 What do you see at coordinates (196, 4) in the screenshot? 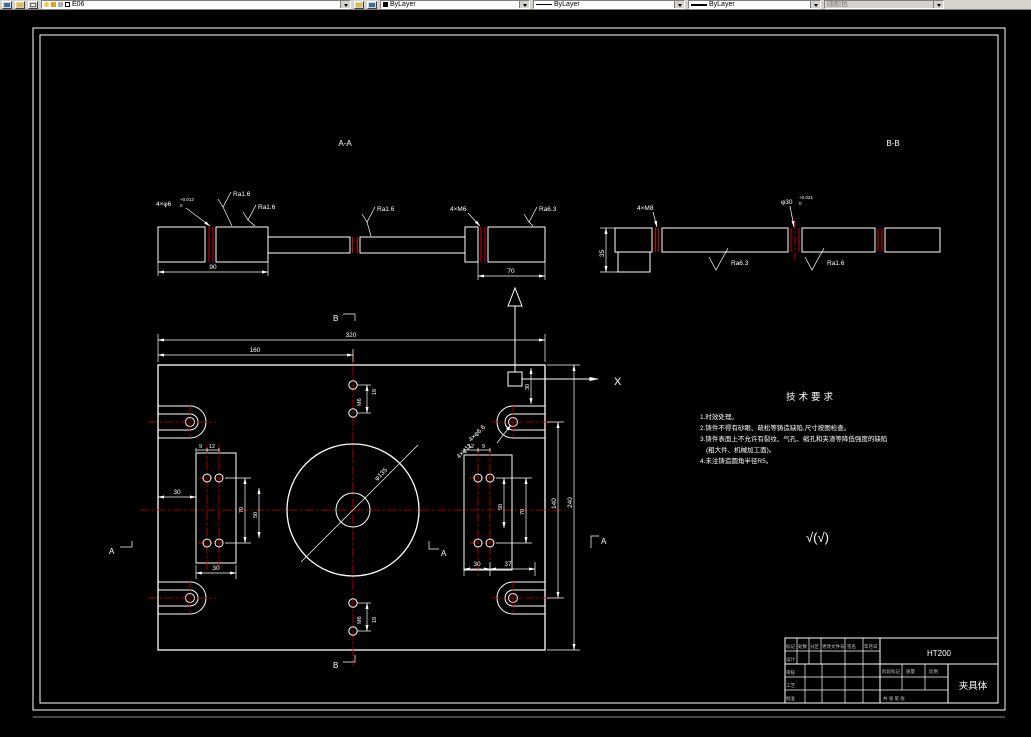
I see `layer-dropdown: E06` at bounding box center [196, 4].